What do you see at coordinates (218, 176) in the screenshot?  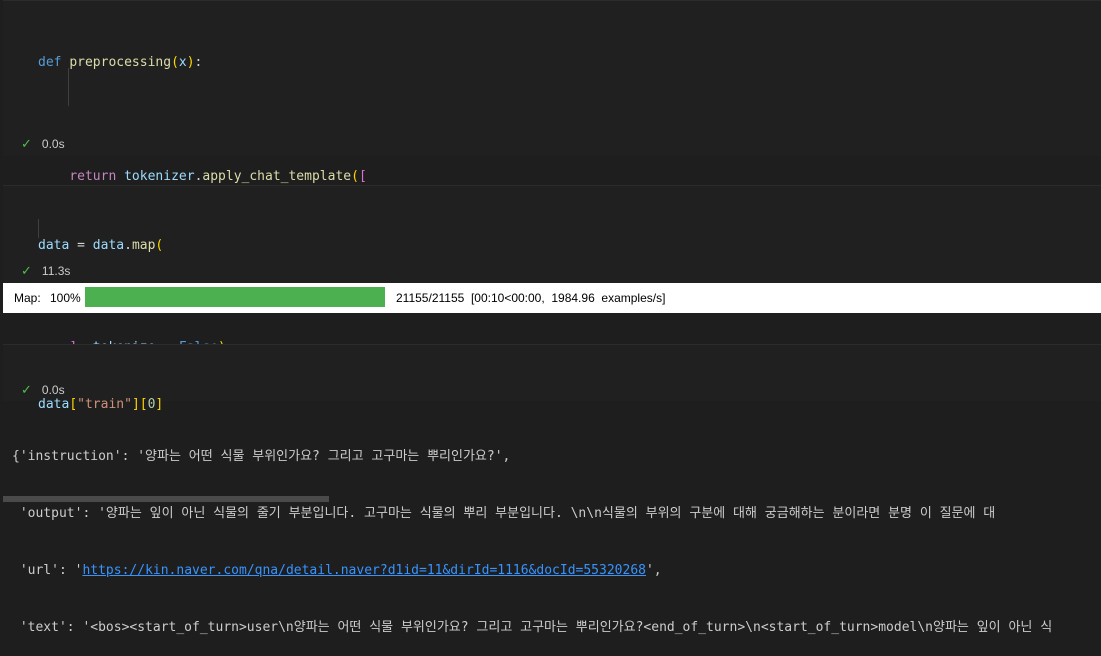 I see `code-line: return tokenizer.apply_chat_template([` at bounding box center [218, 176].